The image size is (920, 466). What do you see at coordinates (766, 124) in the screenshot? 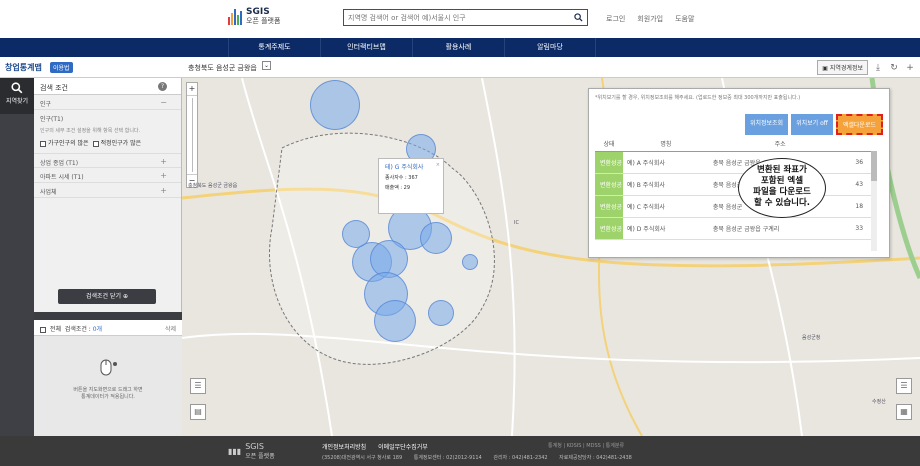
I see `location-lookup-button: 위치정보조회` at bounding box center [766, 124].